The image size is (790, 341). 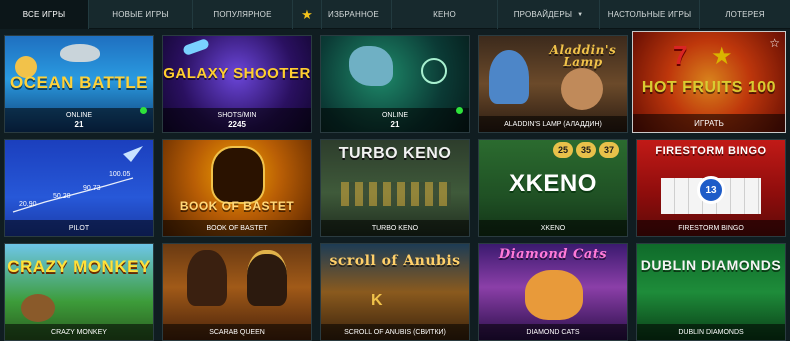 I want to click on tab-new-games: НОВЫЕ ИГРЫ, so click(x=141, y=14).